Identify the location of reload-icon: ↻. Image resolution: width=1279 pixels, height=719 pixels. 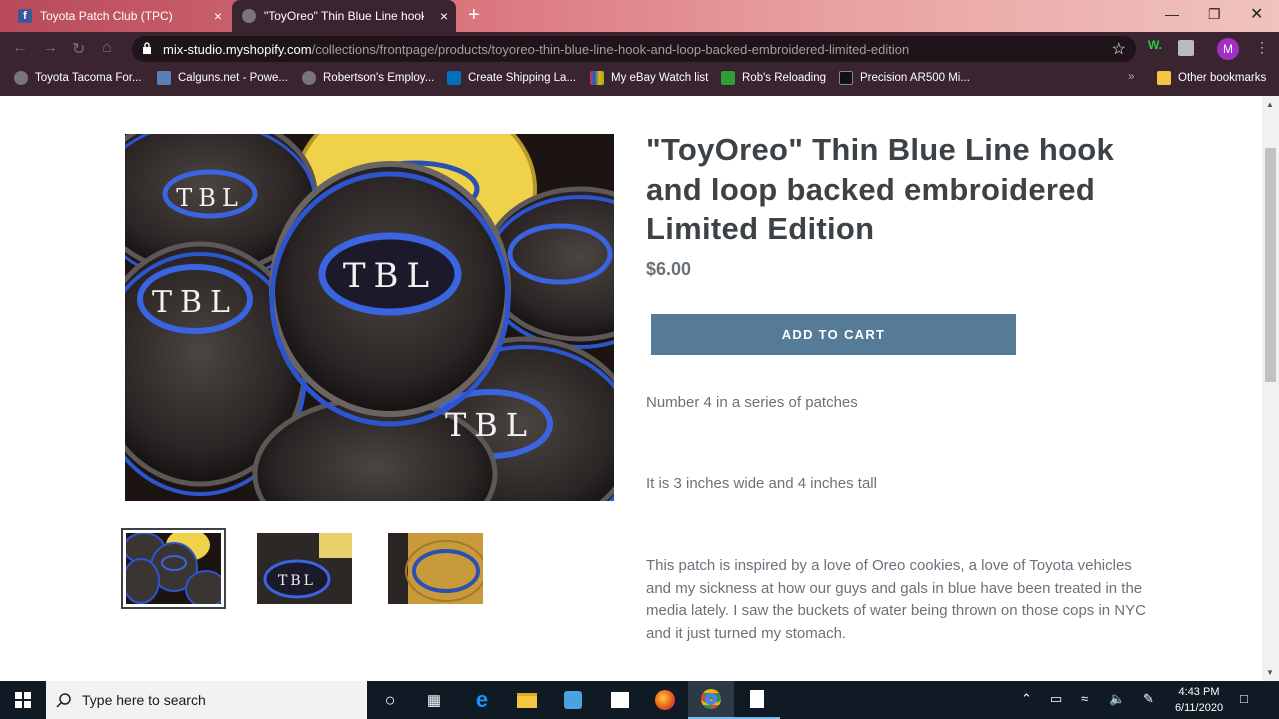
(78, 49).